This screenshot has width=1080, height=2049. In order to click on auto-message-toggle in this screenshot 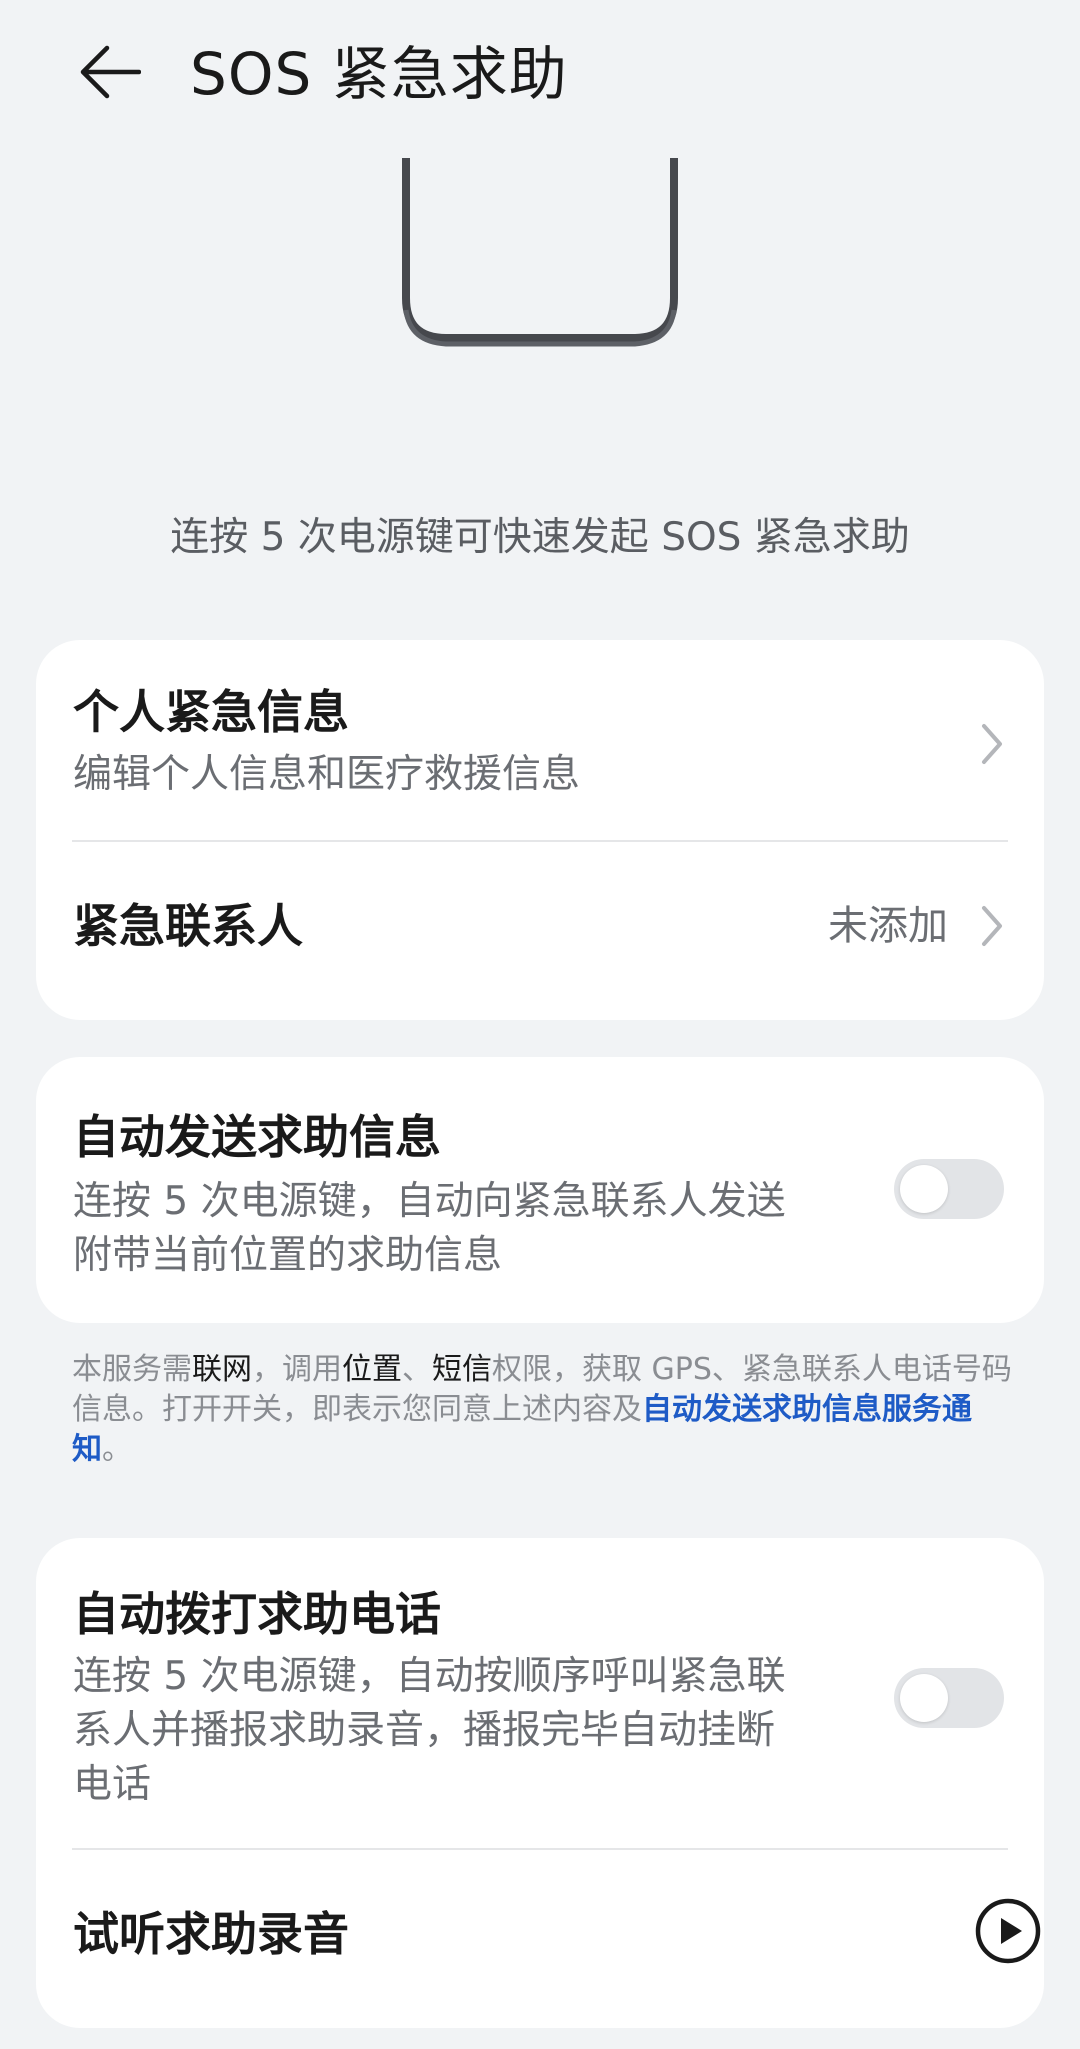, I will do `click(949, 1189)`.